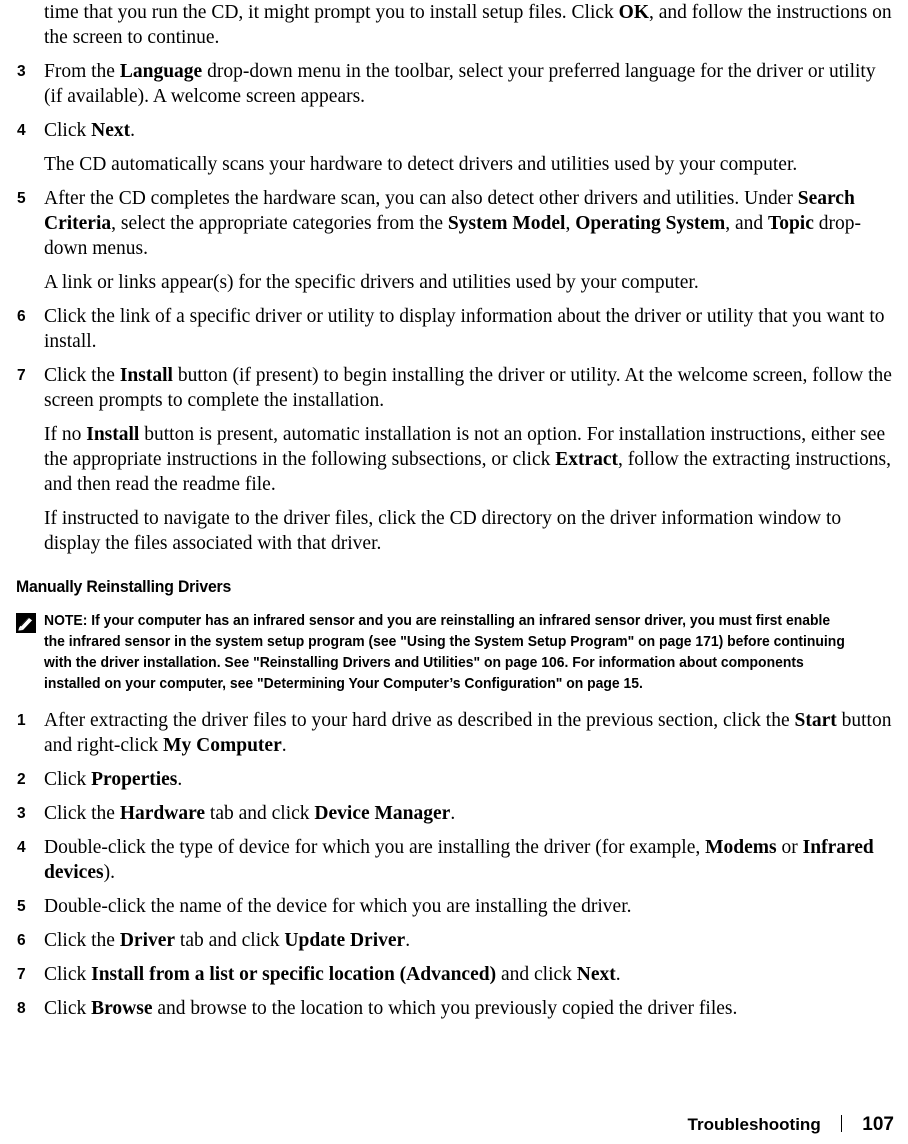  What do you see at coordinates (26, 623) in the screenshot?
I see `pencil-note-icon` at bounding box center [26, 623].